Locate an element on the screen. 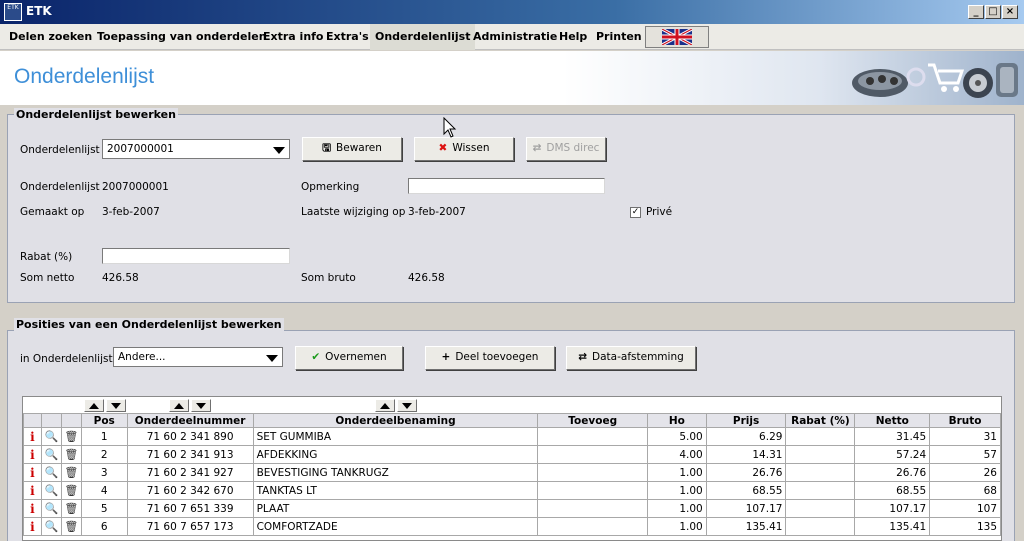  cell-bruto: 68 is located at coordinates (965, 490).